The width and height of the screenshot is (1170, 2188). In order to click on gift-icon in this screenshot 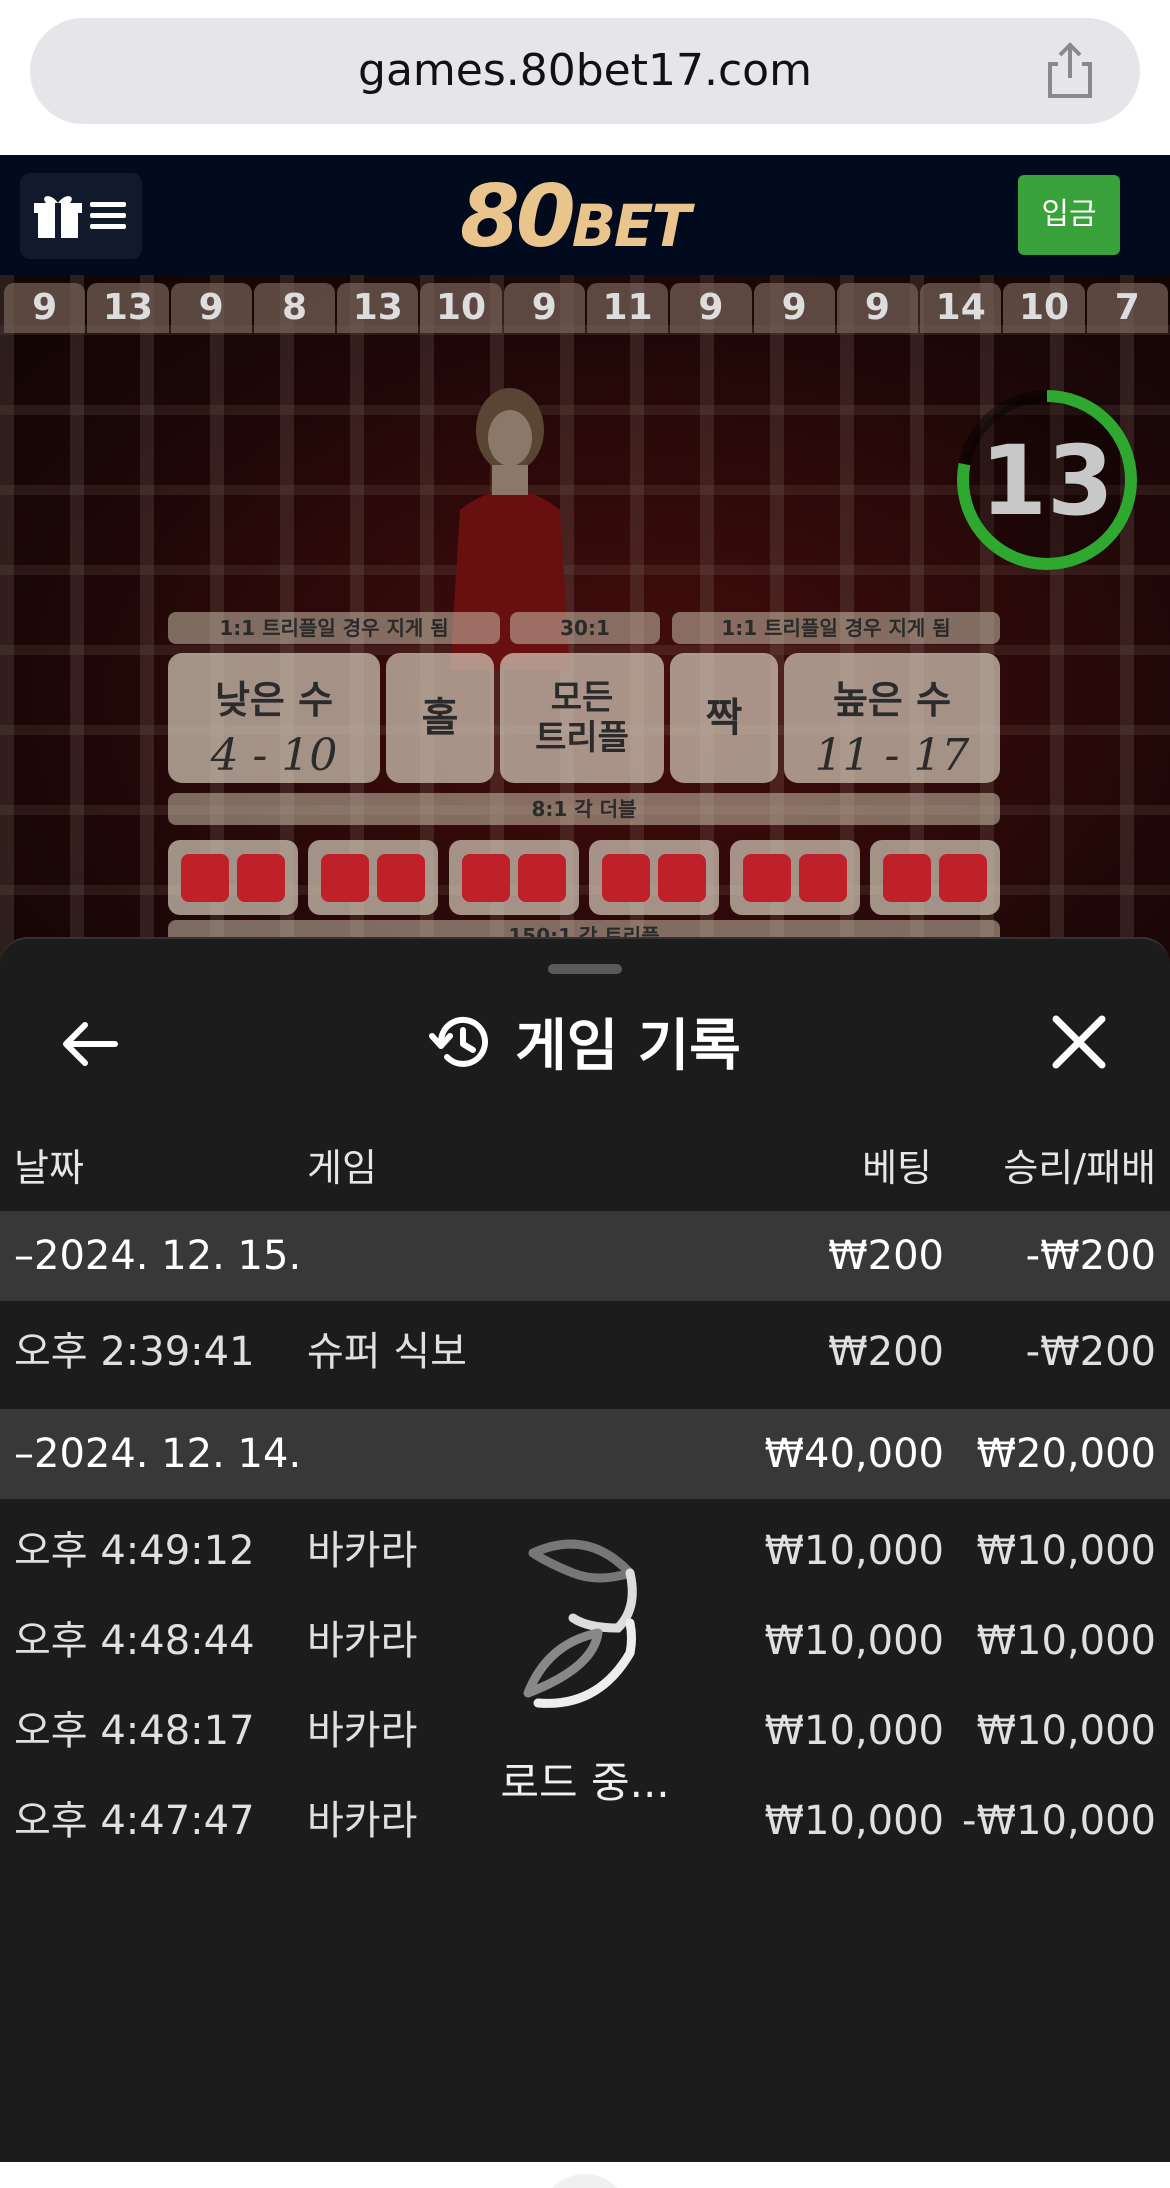, I will do `click(58, 217)`.